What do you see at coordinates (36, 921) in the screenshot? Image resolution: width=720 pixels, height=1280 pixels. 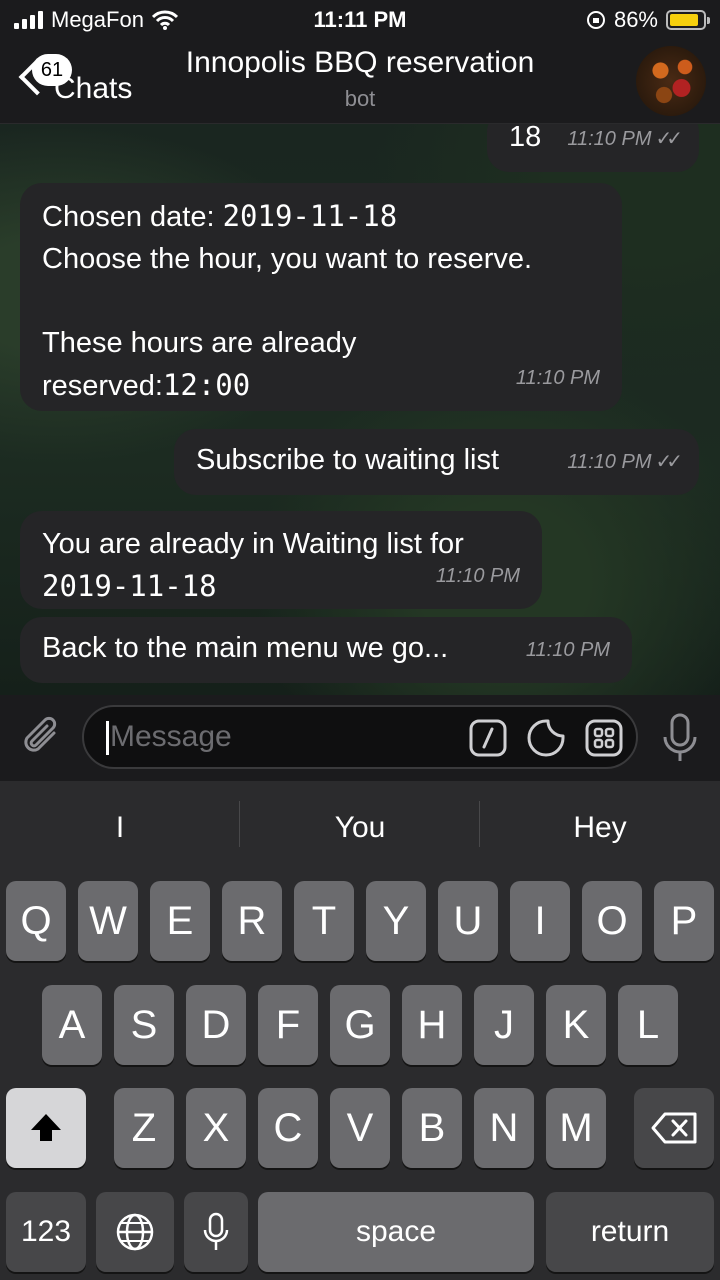 I see `key-q: Q` at bounding box center [36, 921].